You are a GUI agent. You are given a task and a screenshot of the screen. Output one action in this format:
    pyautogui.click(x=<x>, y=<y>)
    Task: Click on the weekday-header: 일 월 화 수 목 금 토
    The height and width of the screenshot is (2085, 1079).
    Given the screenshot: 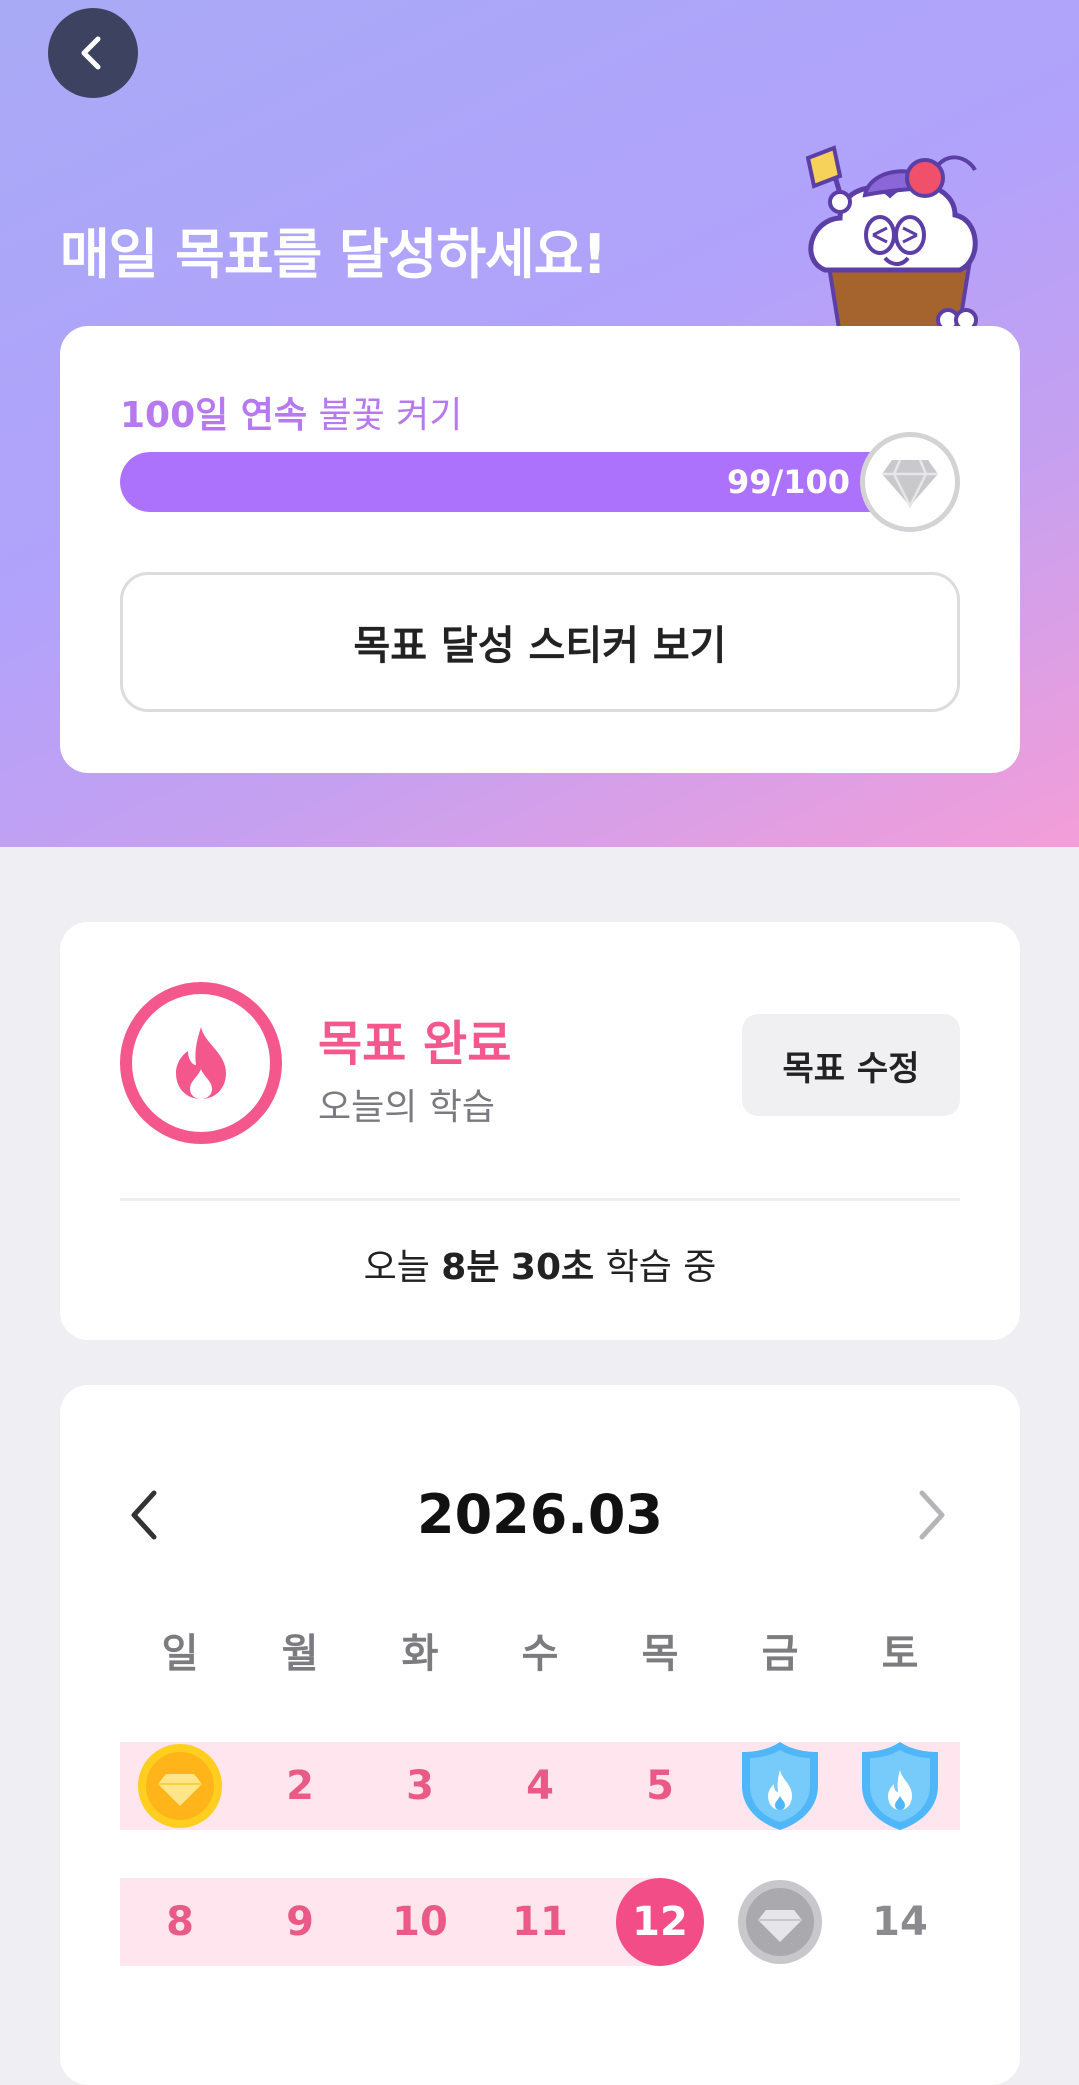 What is the action you would take?
    pyautogui.click(x=540, y=1650)
    